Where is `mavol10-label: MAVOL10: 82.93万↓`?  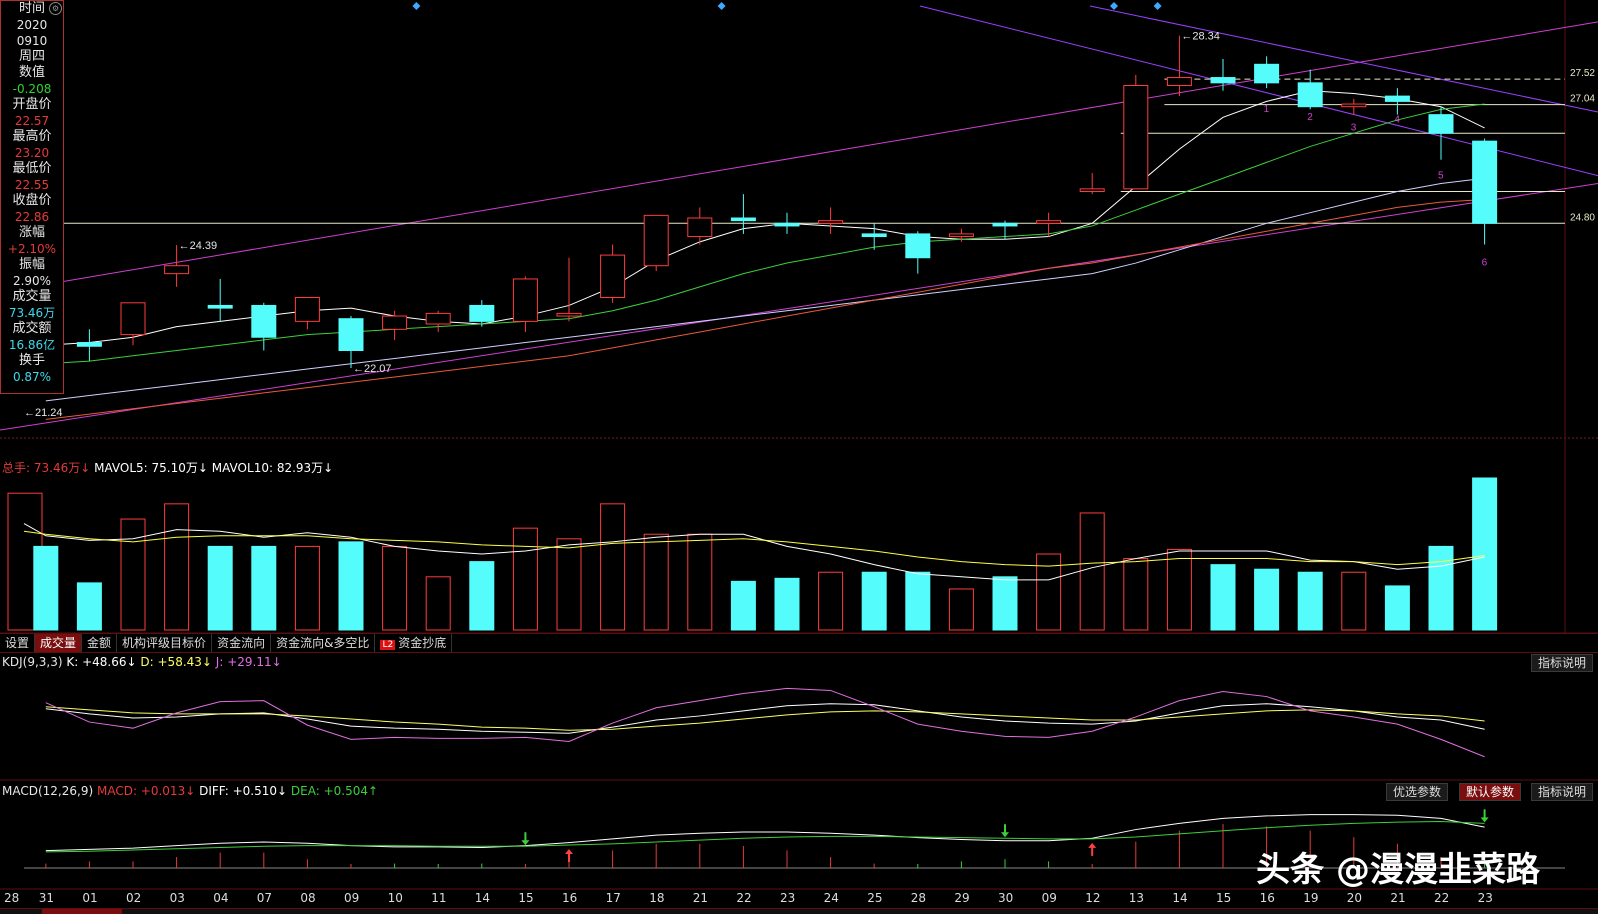 mavol10-label: MAVOL10: 82.93万↓ is located at coordinates (272, 468).